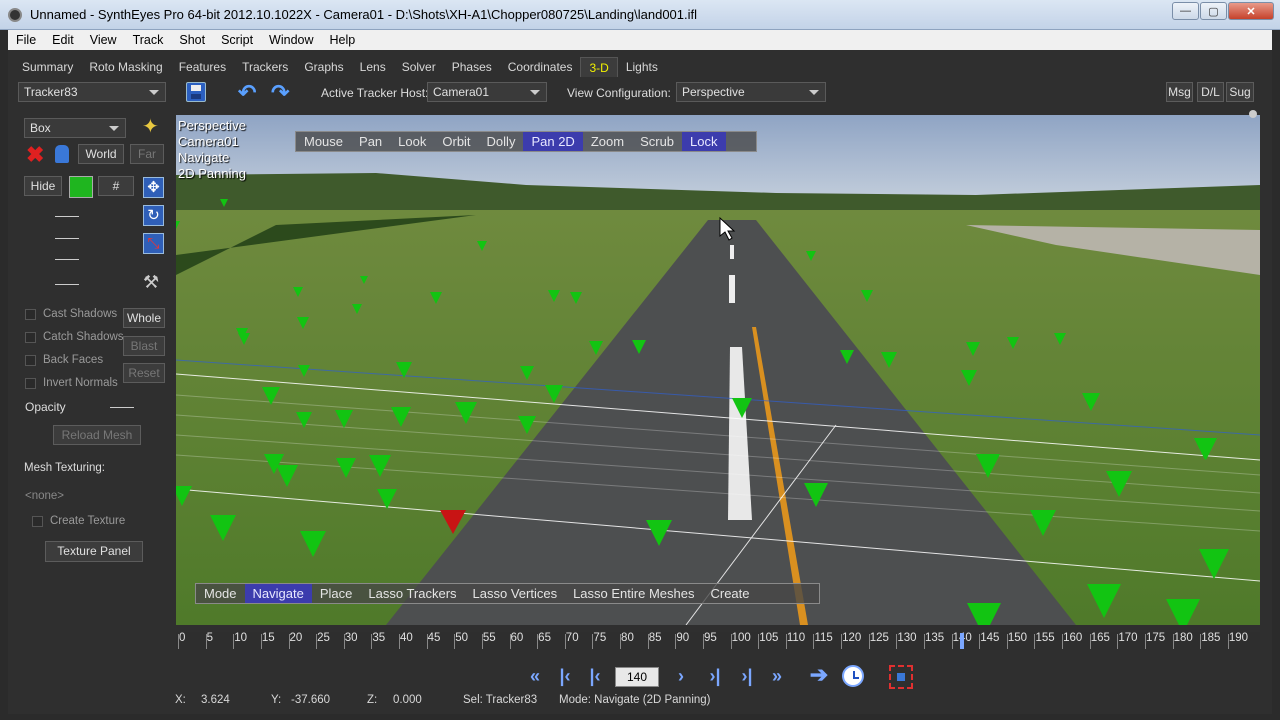 The height and width of the screenshot is (720, 1280). I want to click on edit-mode-place: Place, so click(336, 593).